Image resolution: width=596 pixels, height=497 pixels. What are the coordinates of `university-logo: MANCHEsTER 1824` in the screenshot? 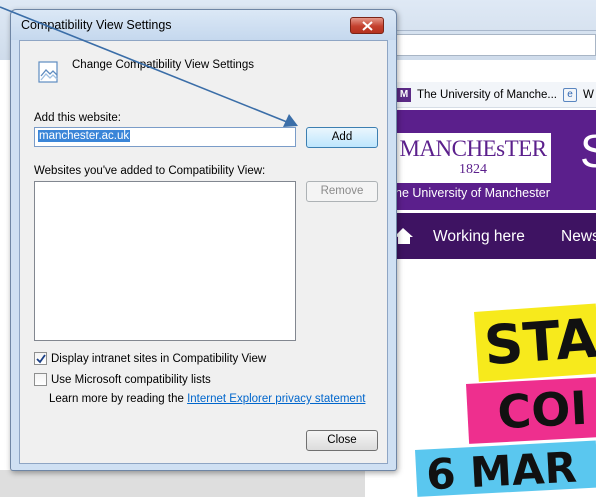 It's located at (473, 158).